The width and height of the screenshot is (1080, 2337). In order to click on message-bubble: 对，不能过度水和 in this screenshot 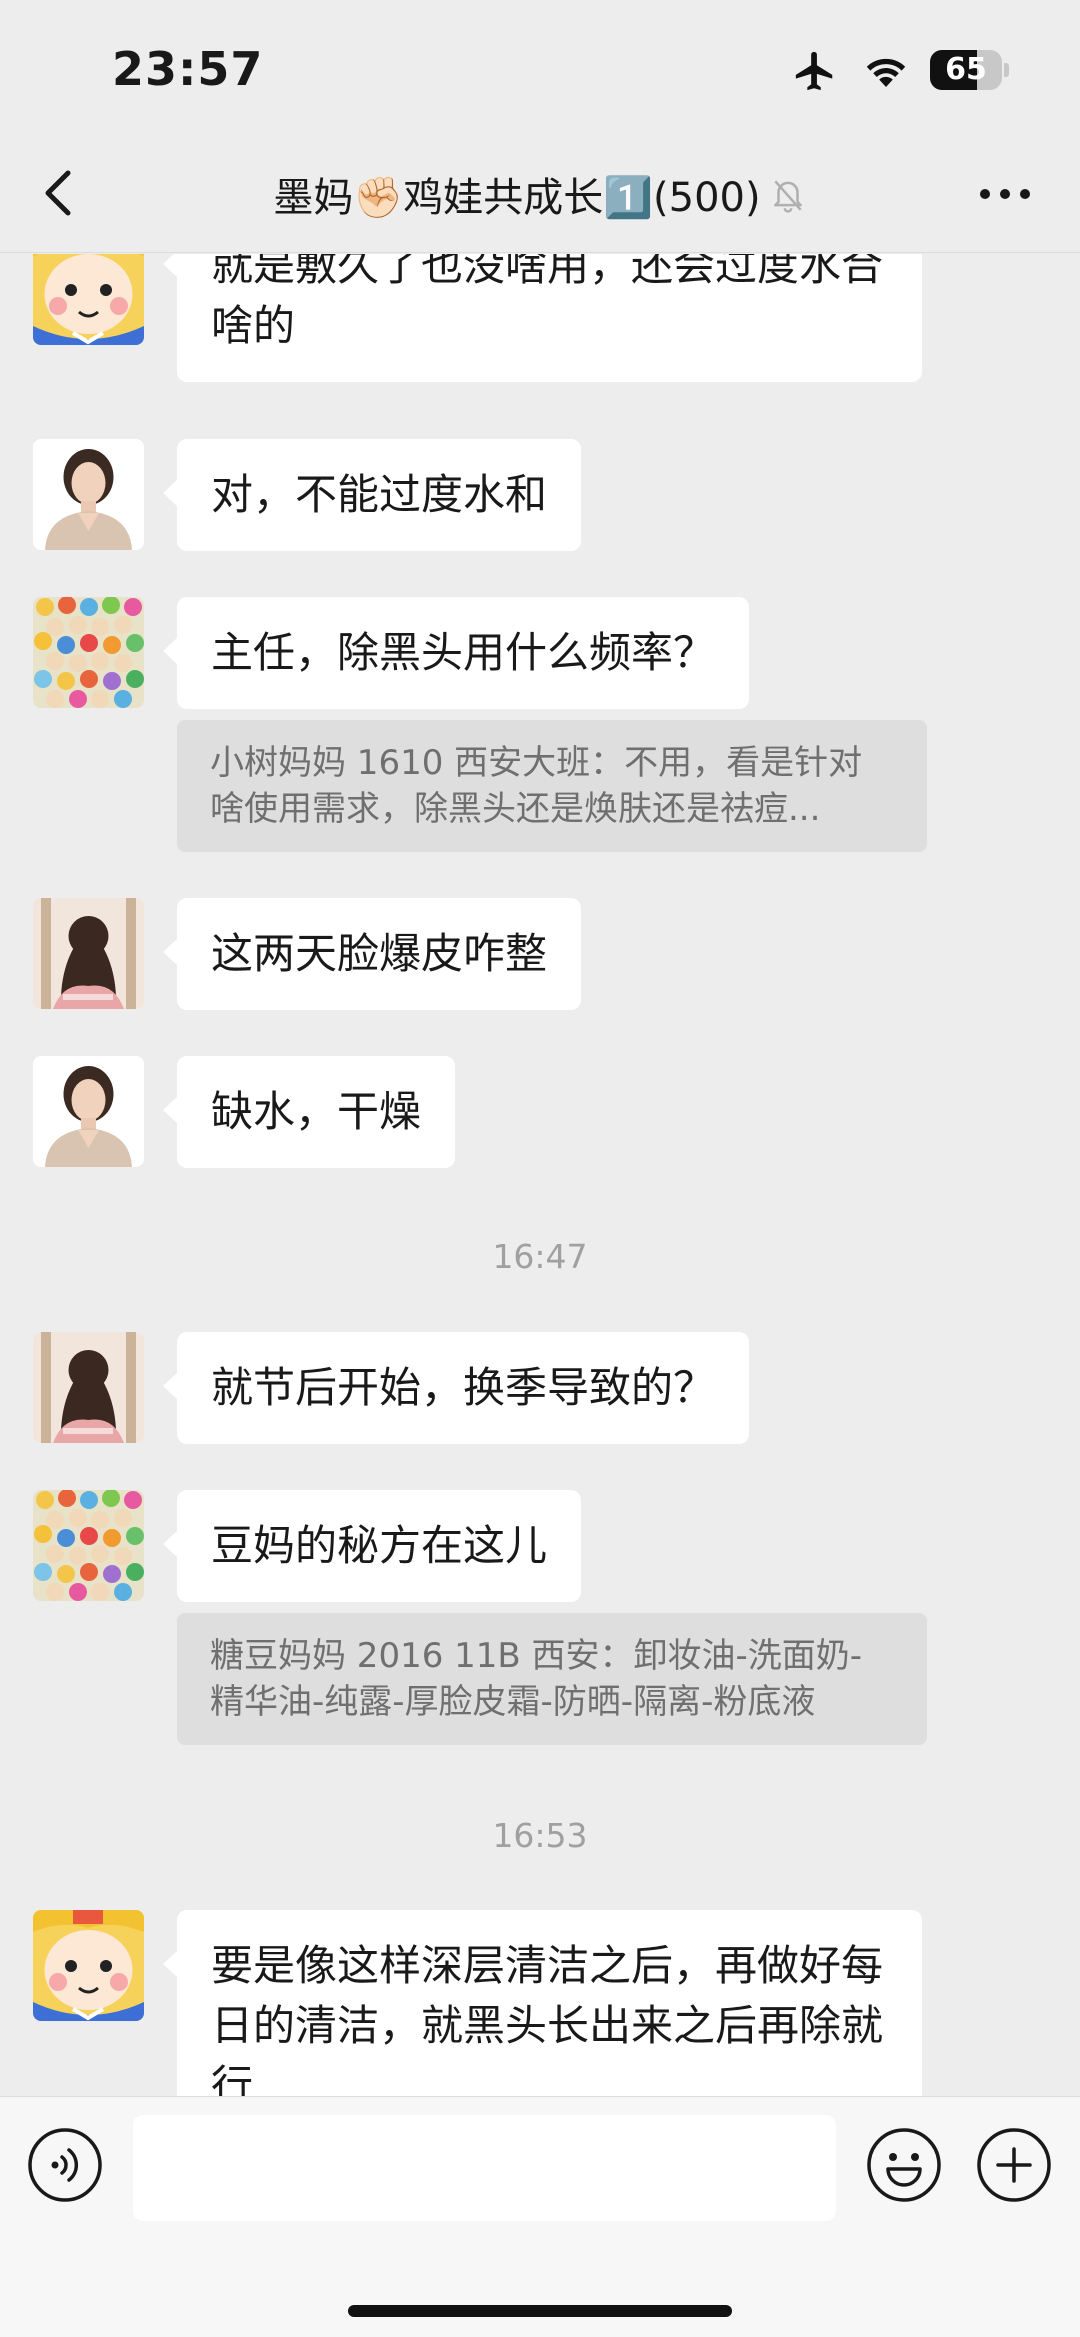, I will do `click(372, 495)`.